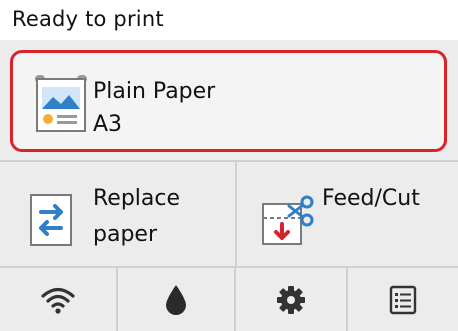  I want to click on feed-cut-icon, so click(288, 220).